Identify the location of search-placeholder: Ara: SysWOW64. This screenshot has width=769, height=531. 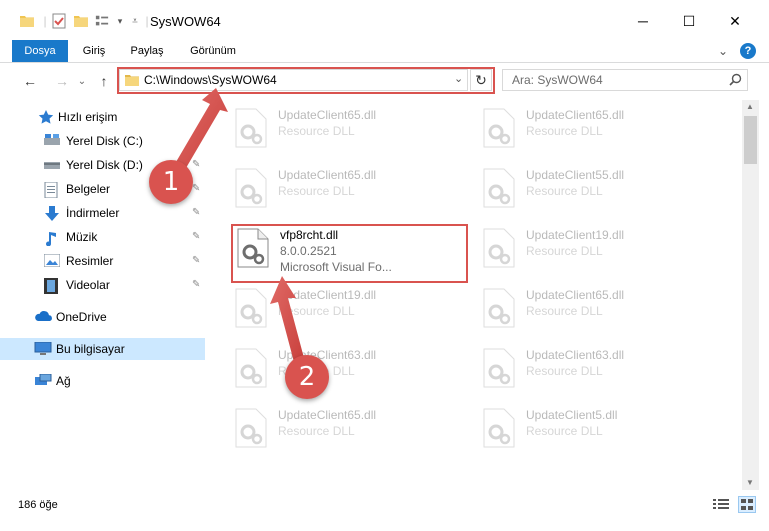
(557, 80).